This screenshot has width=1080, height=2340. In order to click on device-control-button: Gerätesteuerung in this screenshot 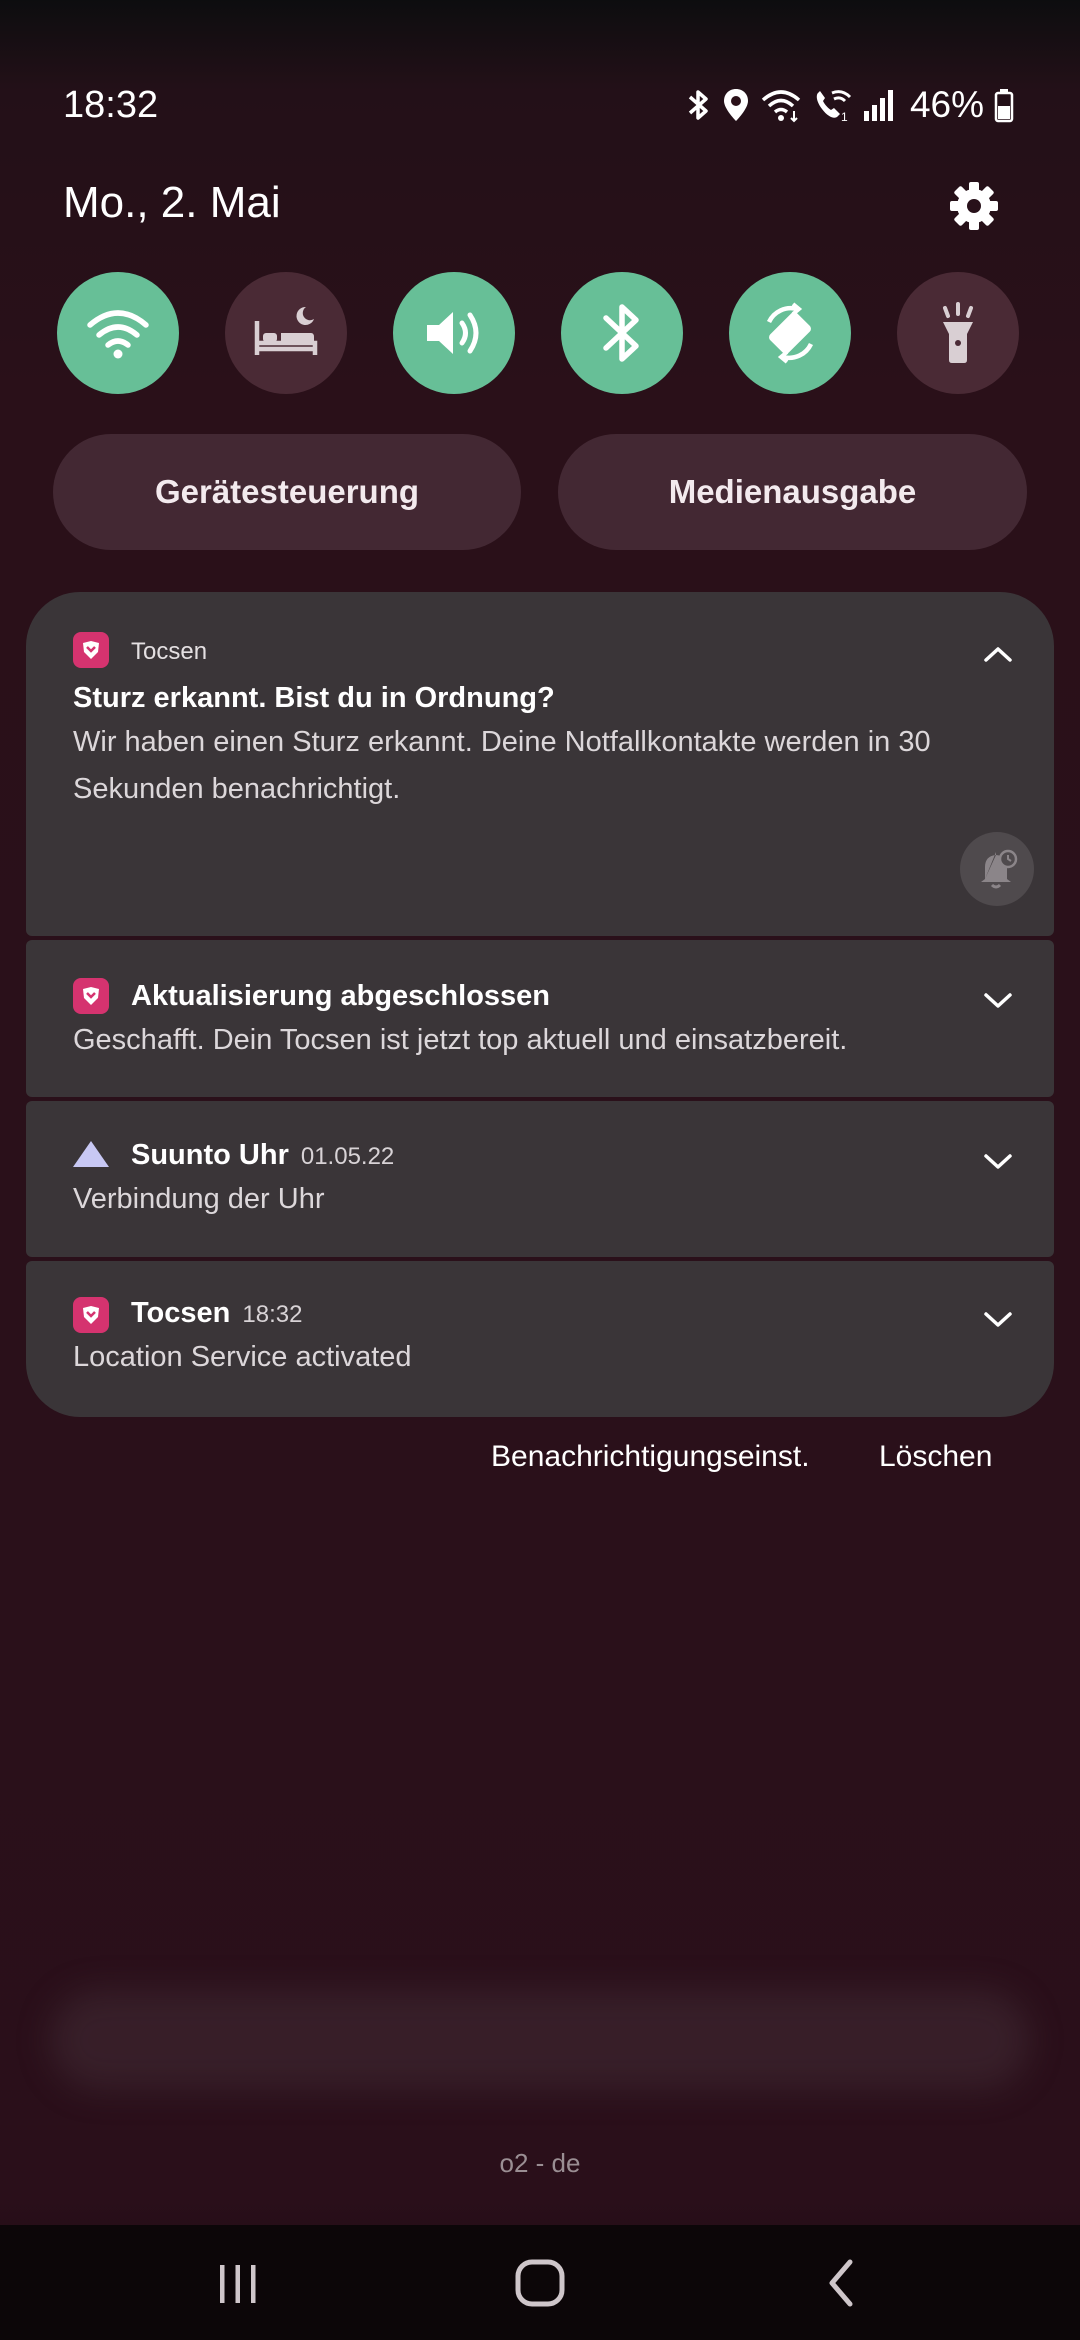, I will do `click(287, 492)`.